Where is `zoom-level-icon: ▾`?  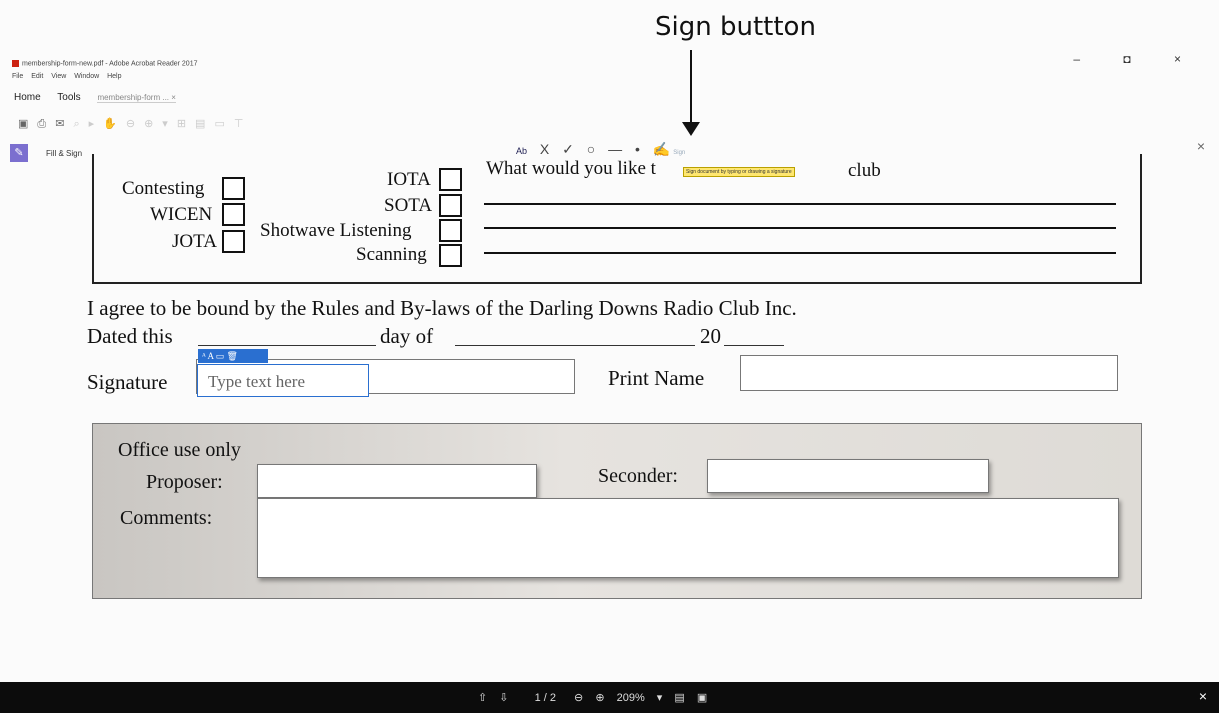 zoom-level-icon: ▾ is located at coordinates (169, 124).